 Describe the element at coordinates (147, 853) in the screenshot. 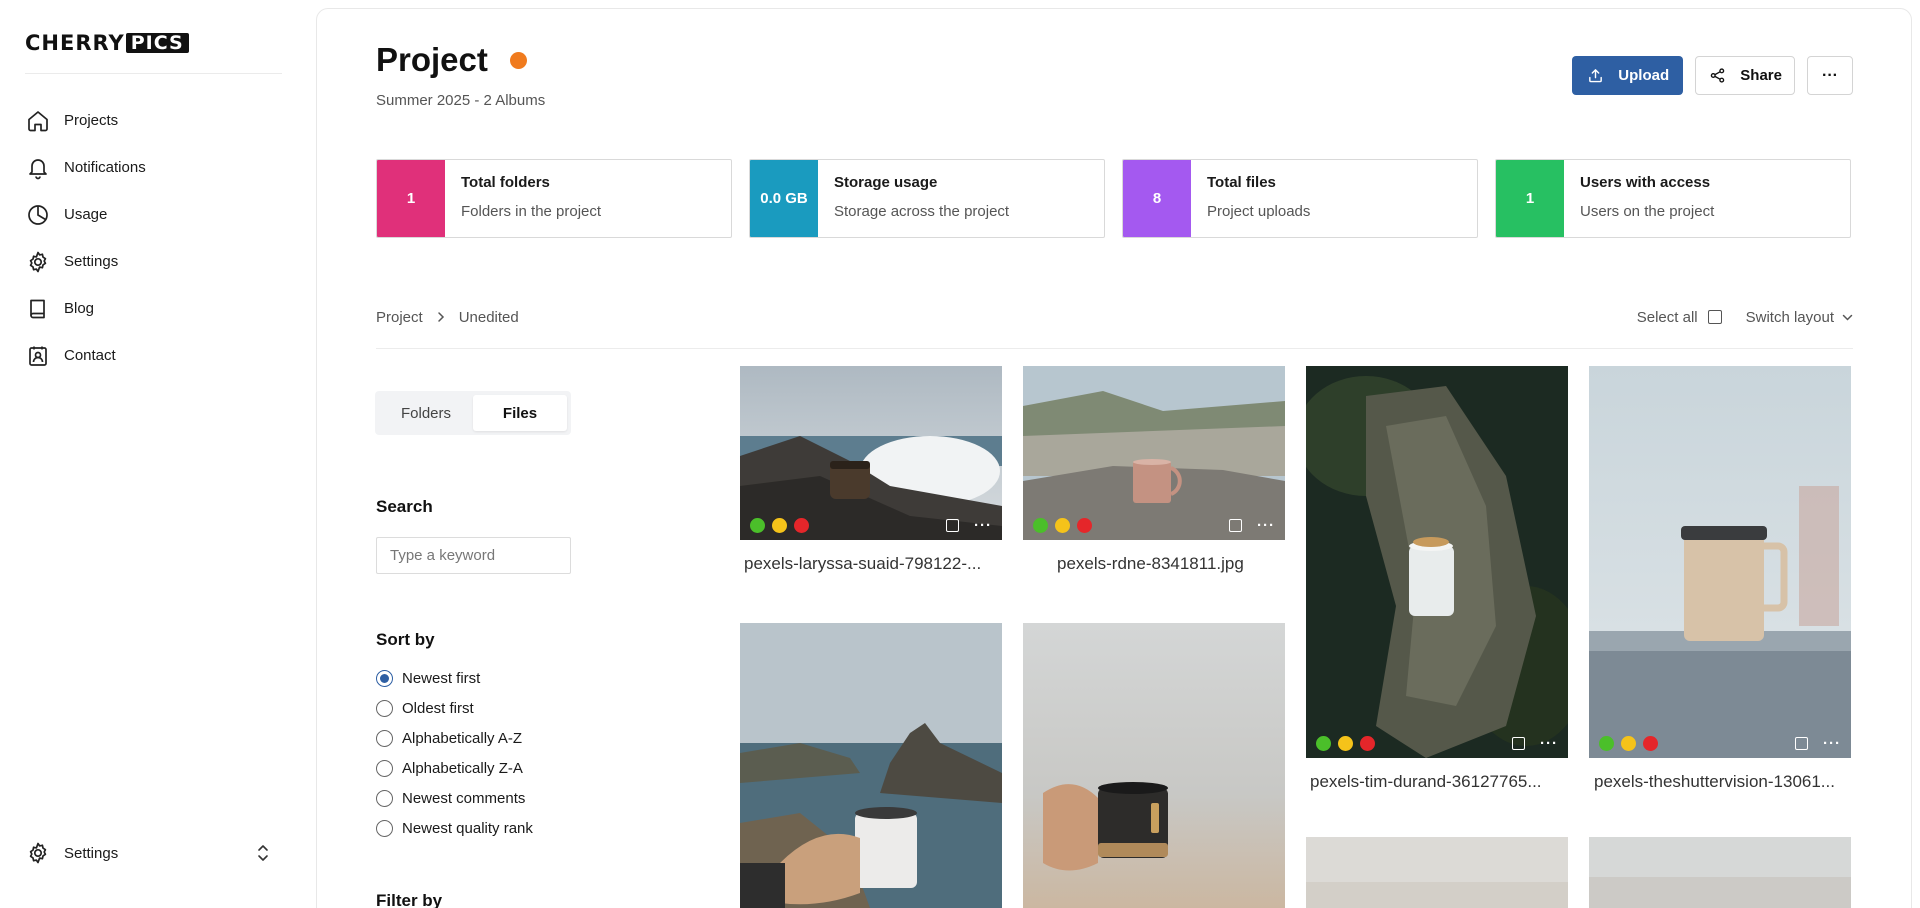

I see `settings-menu-toggle: Settings` at that location.